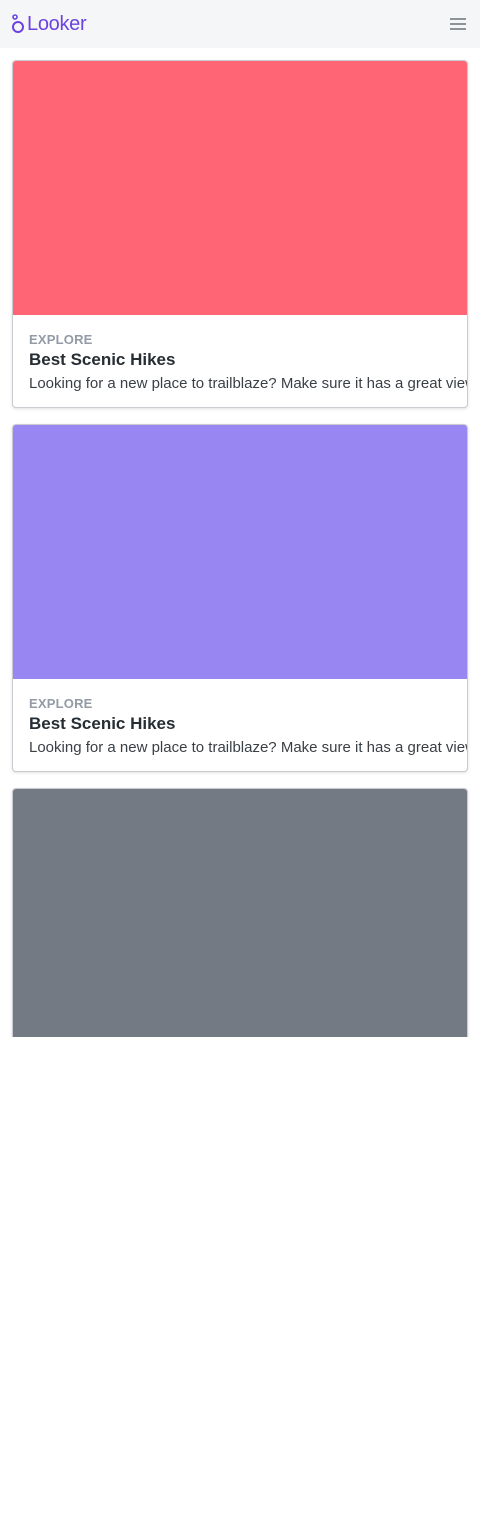 The image size is (480, 1521). What do you see at coordinates (57, 23) in the screenshot?
I see `logo-text: Looker` at bounding box center [57, 23].